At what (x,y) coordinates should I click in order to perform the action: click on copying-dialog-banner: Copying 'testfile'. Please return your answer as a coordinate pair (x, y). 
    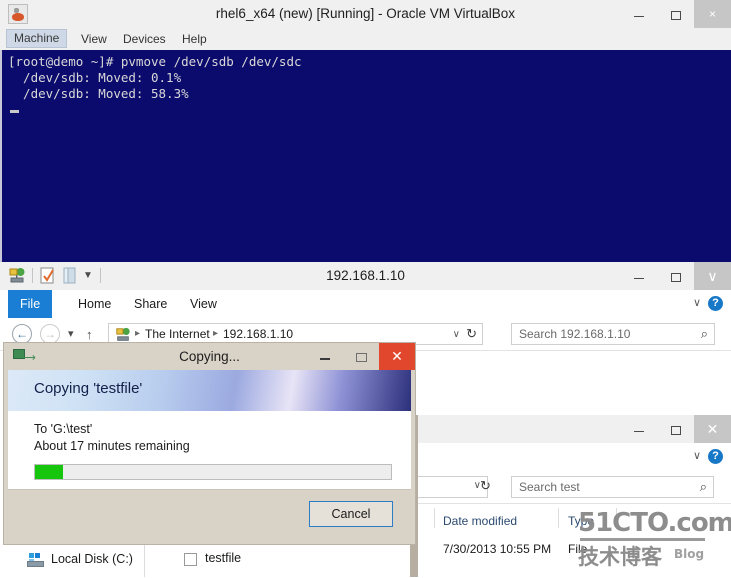
    Looking at the image, I should click on (209, 390).